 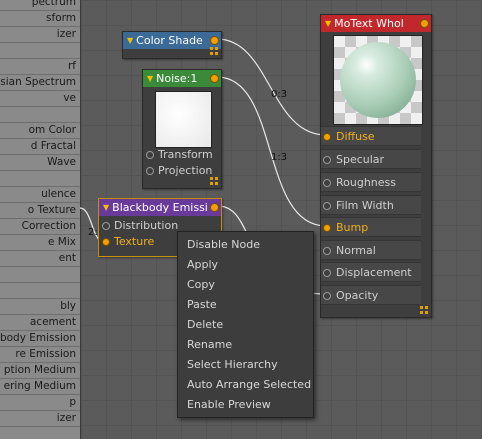 I want to click on menu-item-apply: Apply, so click(x=202, y=265).